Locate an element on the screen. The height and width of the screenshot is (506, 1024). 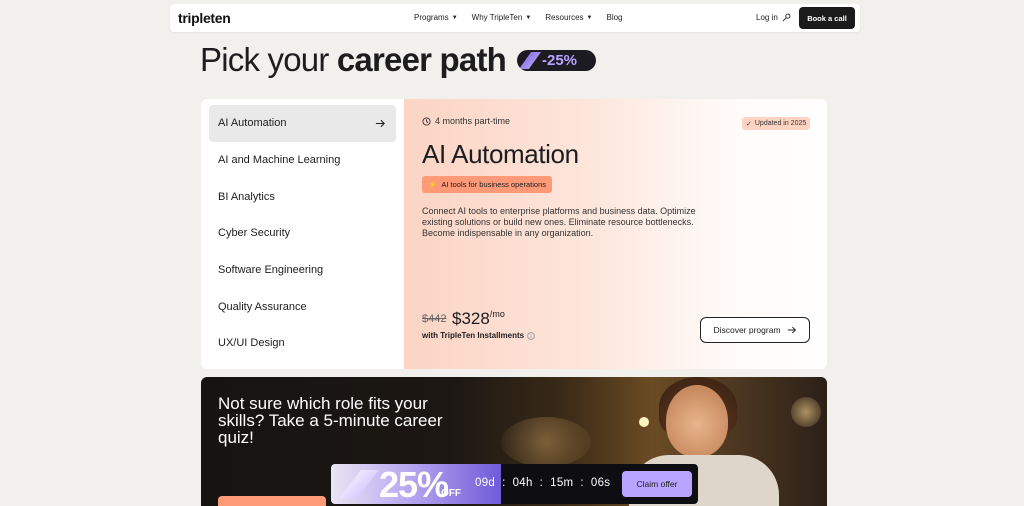
nav-blog: Blog is located at coordinates (614, 17).